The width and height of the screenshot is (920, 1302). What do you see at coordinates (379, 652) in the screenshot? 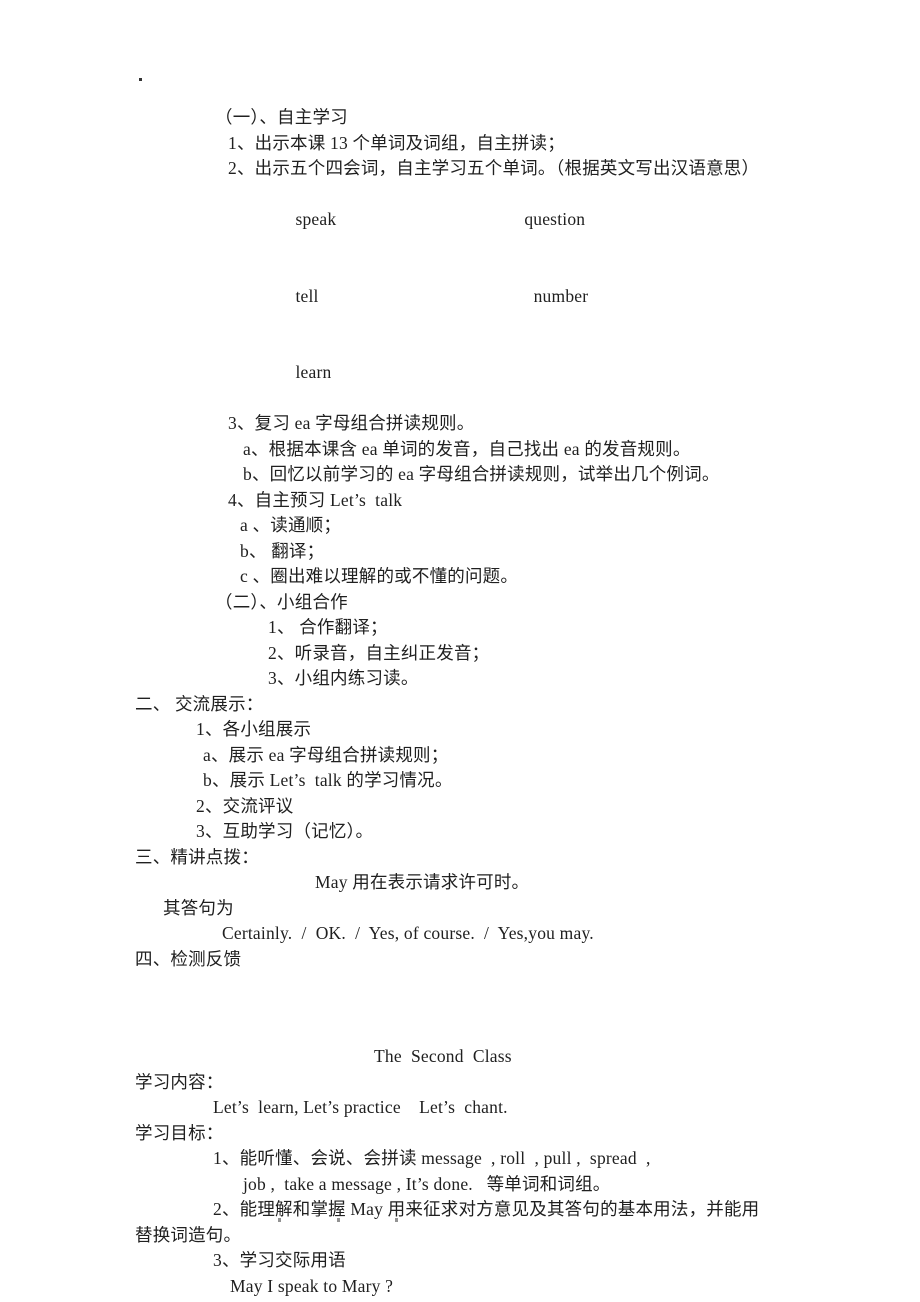
I see `section-b-item-2: 2、听录音，自主纠正发音；` at bounding box center [379, 652].